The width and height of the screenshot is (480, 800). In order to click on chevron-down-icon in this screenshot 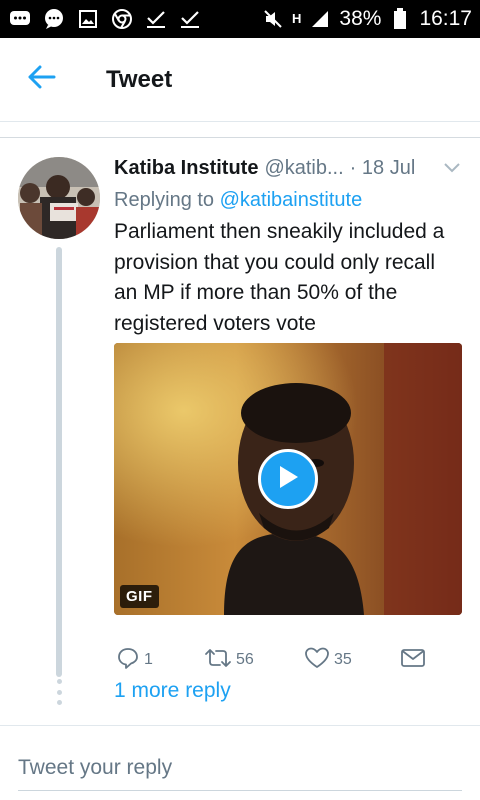, I will do `click(452, 168)`.